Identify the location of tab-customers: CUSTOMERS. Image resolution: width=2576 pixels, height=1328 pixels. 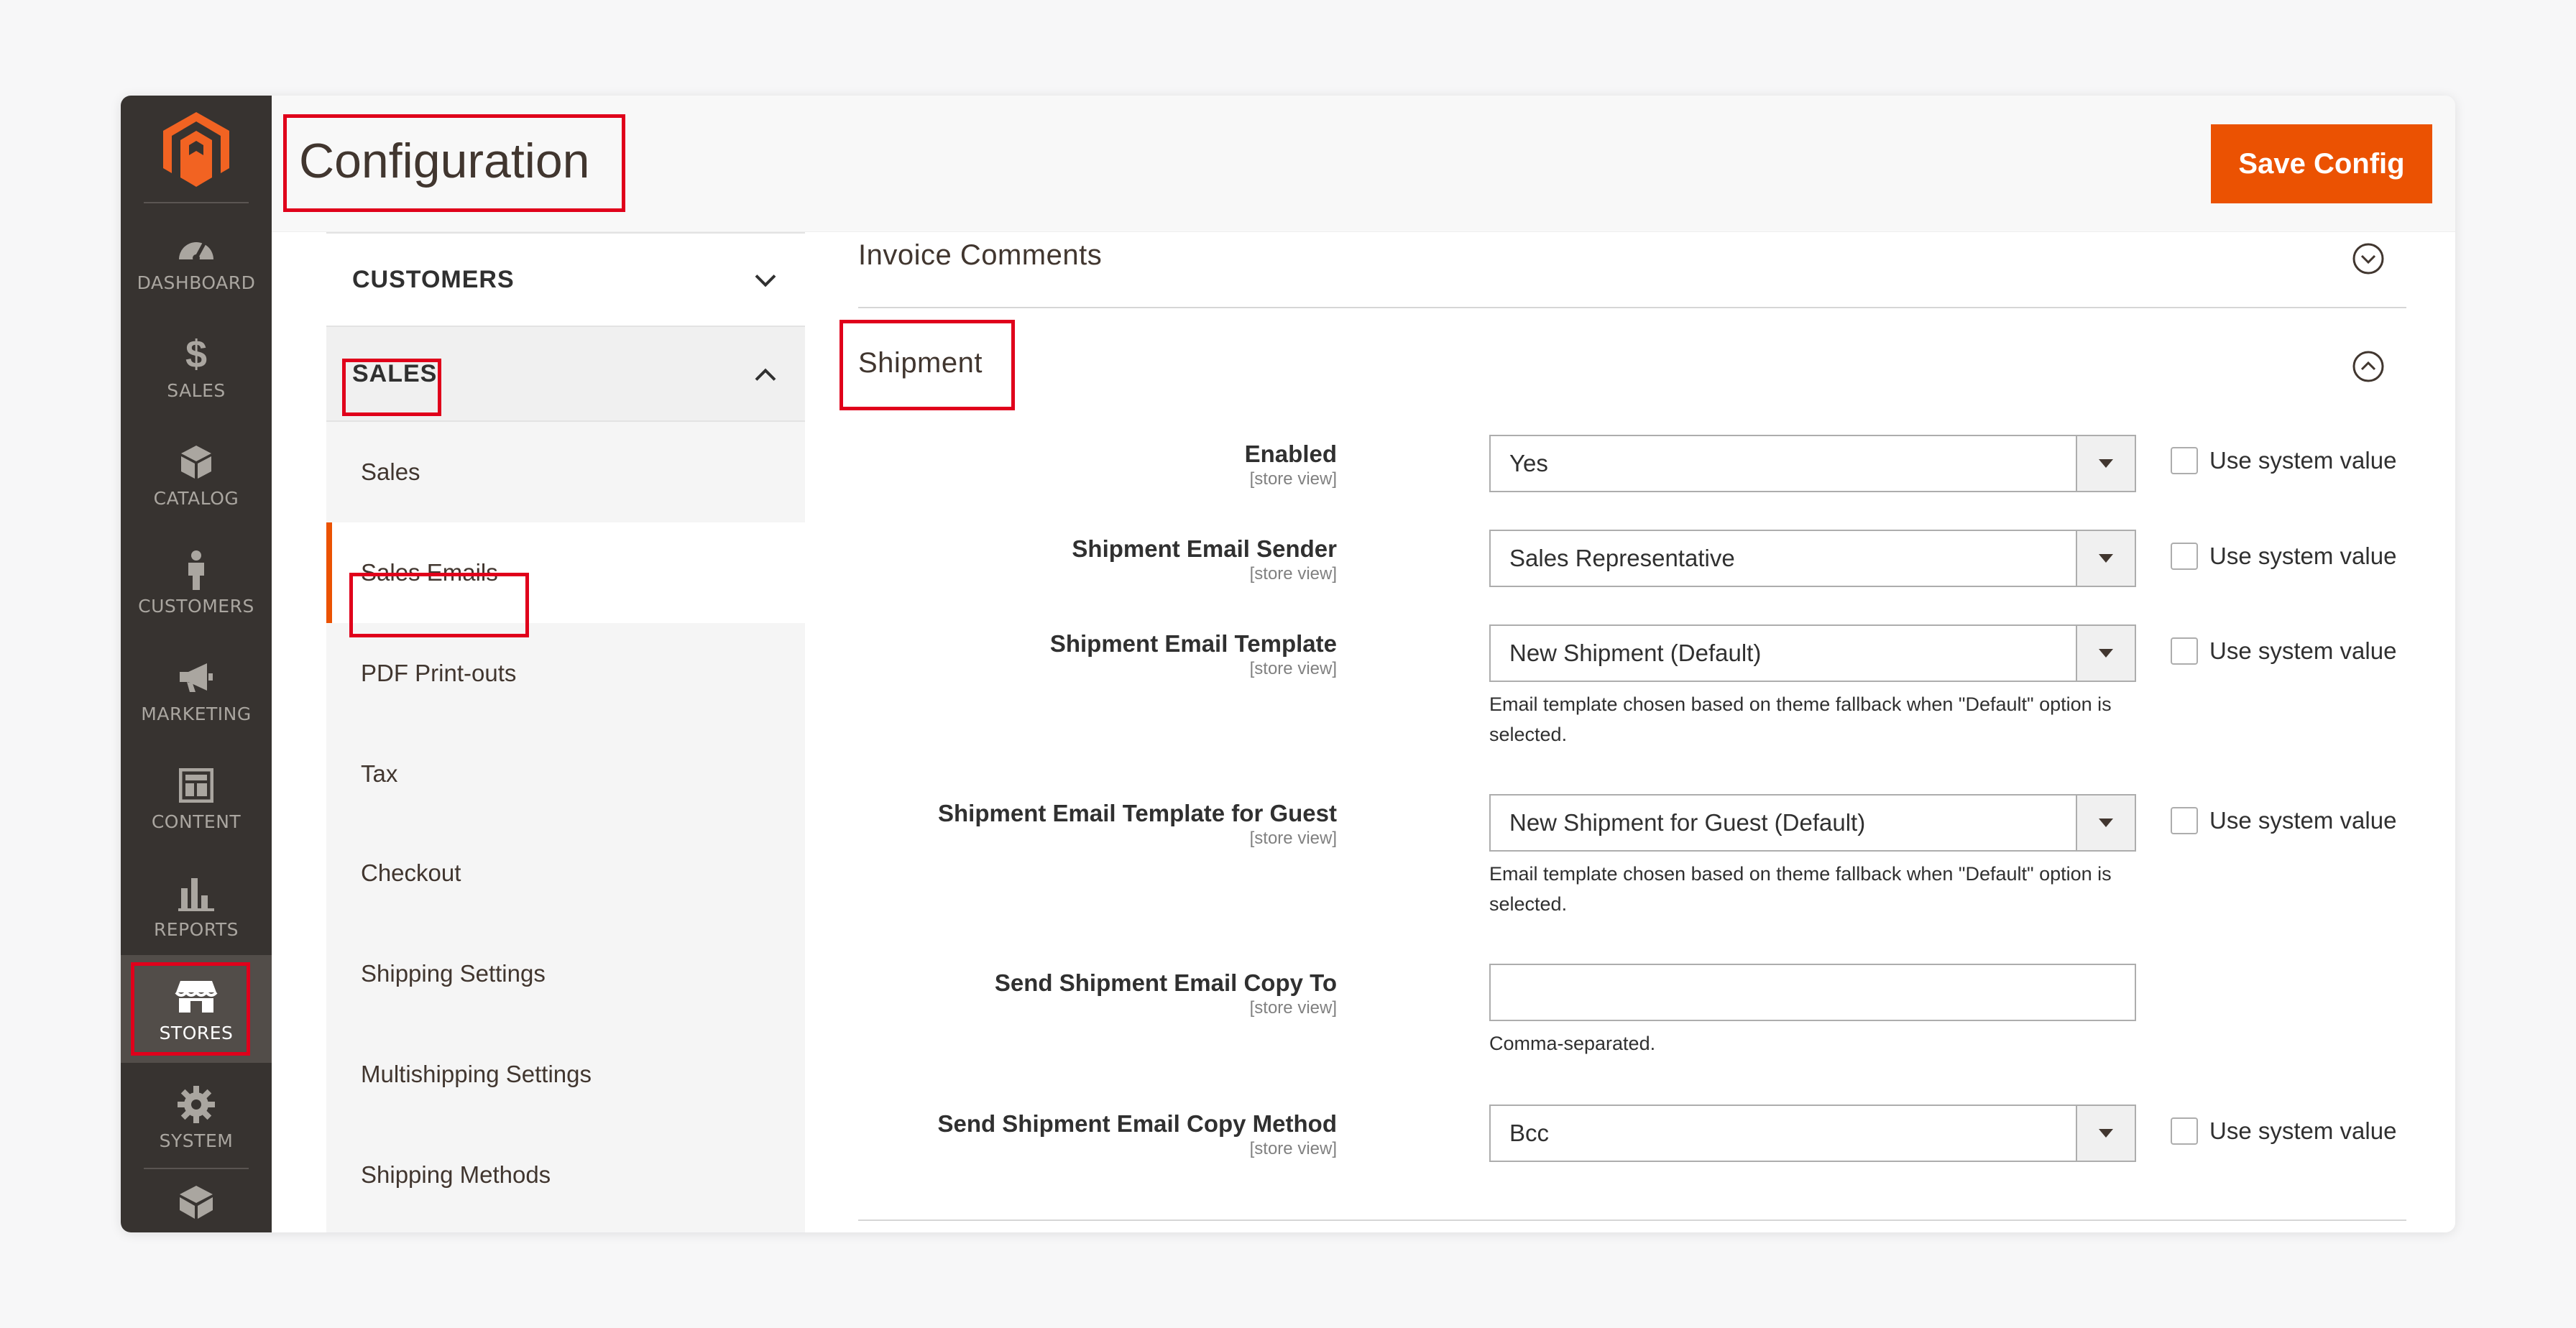
(565, 279).